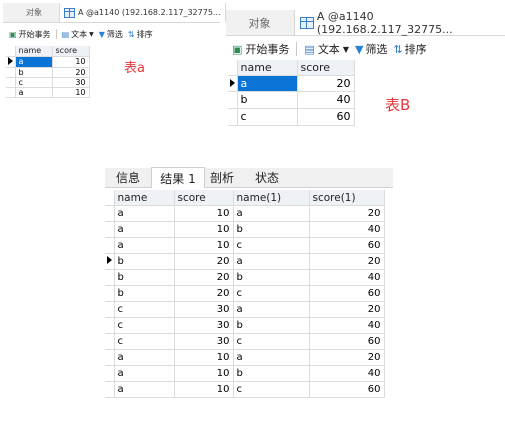 The image size is (505, 422). I want to click on table-row: c 60, so click(291, 117).